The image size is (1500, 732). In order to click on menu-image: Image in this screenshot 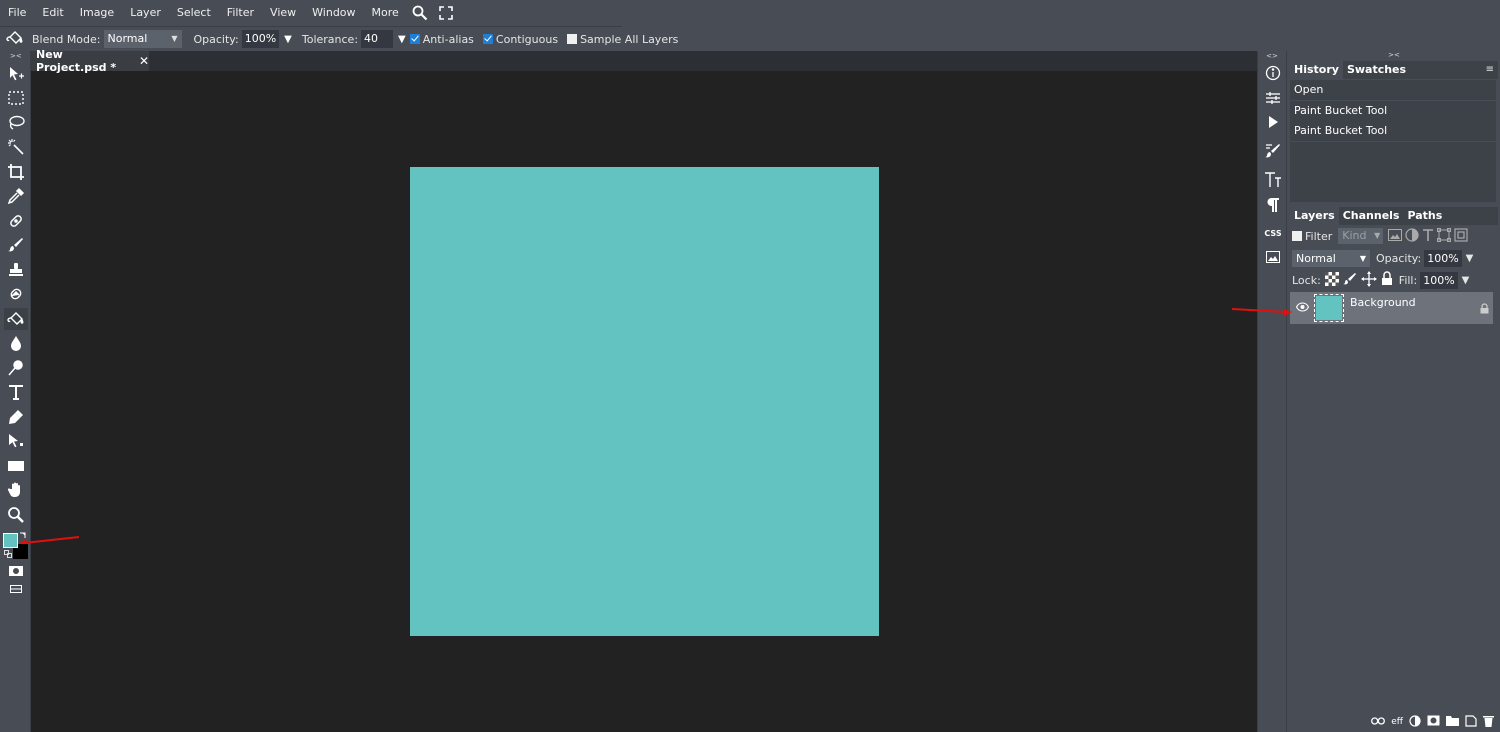, I will do `click(97, 13)`.